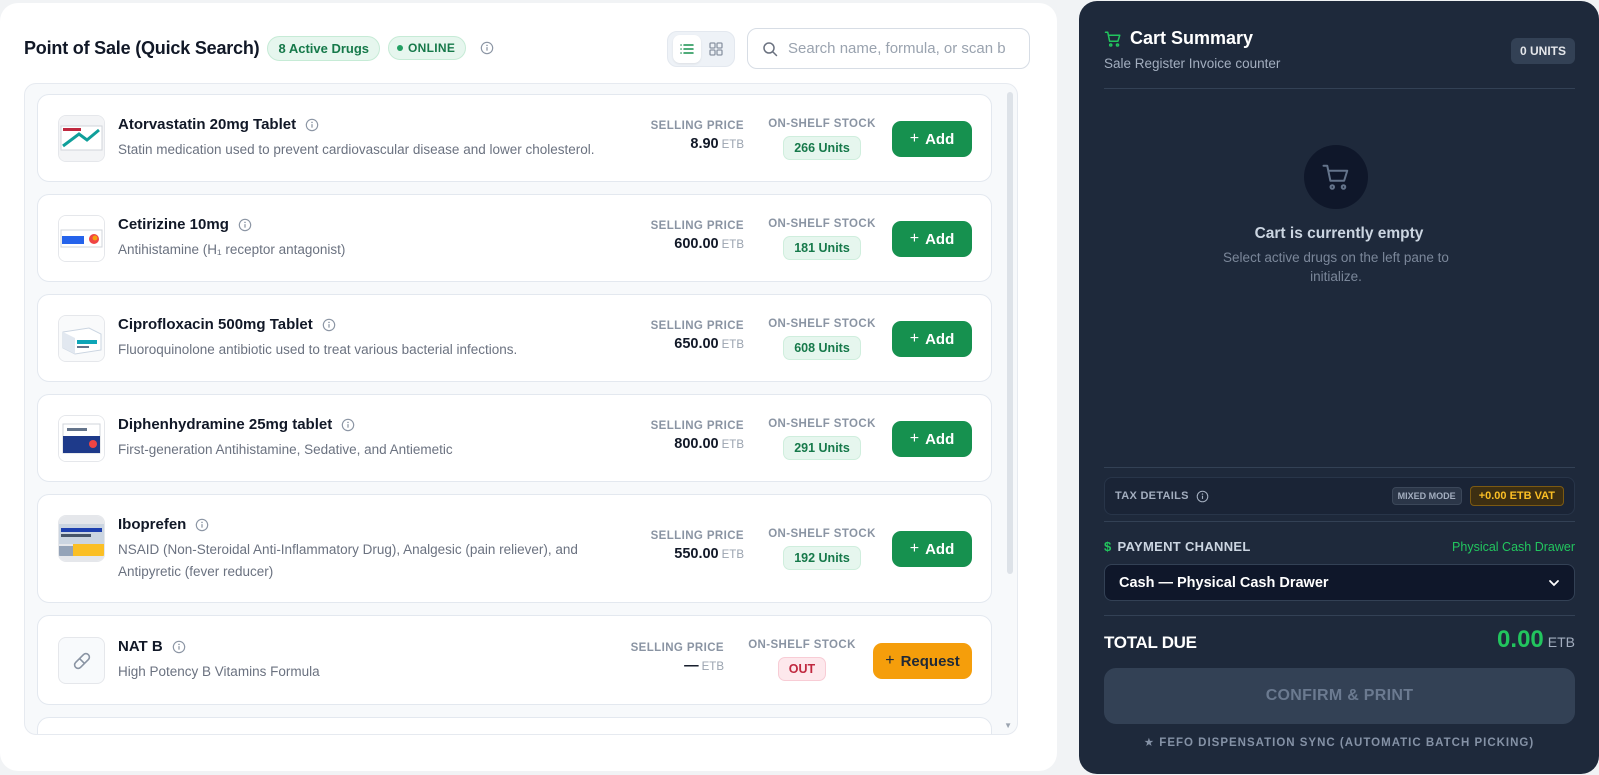 This screenshot has height=775, width=1599. Describe the element at coordinates (696, 554) in the screenshot. I see `price-value: 550.00` at that location.